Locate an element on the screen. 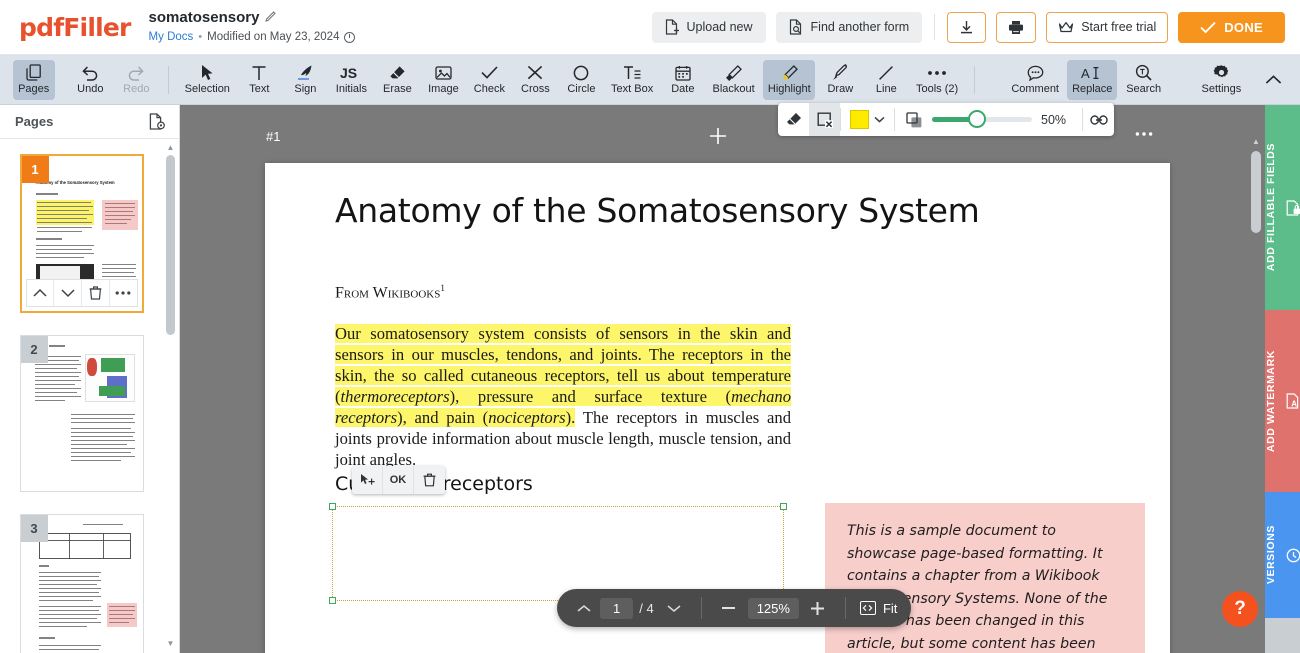 Image resolution: width=1300 pixels, height=653 pixels. rail-tab-add-watermark: ADD WATERMARK A is located at coordinates (1282, 401).